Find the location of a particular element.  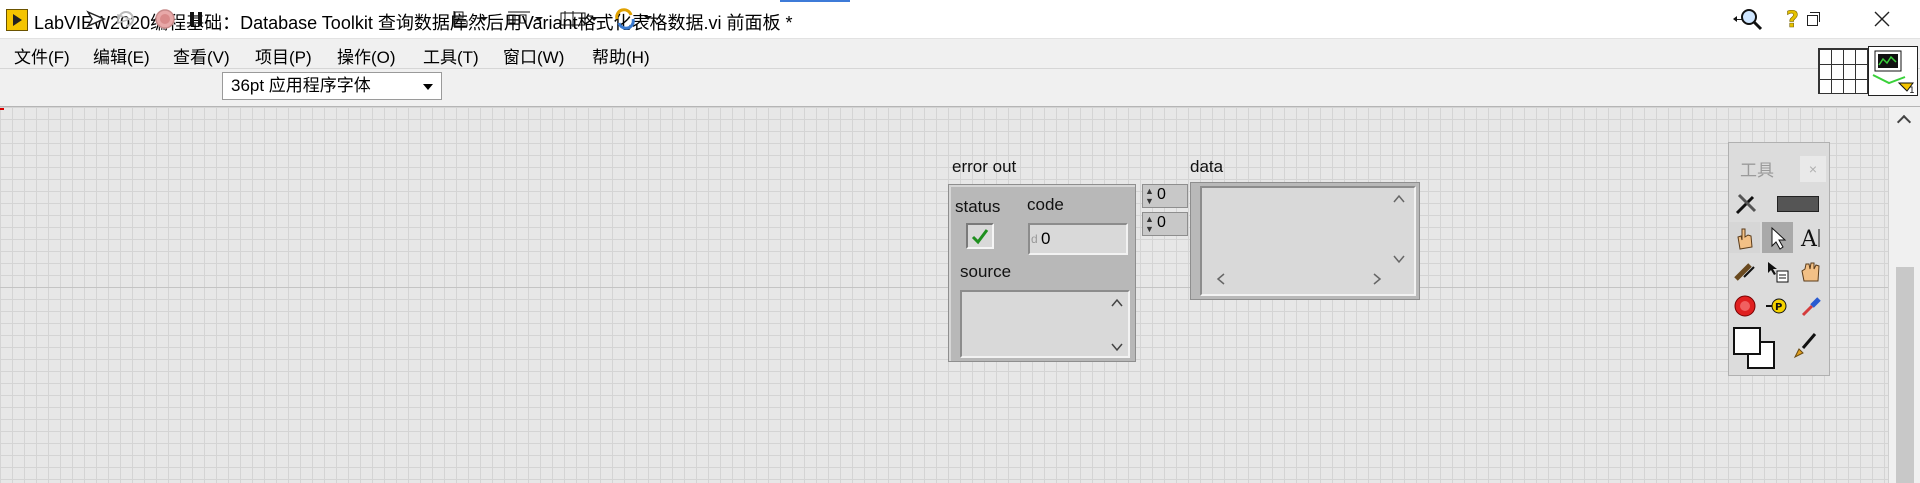

label-tool-button: A is located at coordinates (1810, 237).